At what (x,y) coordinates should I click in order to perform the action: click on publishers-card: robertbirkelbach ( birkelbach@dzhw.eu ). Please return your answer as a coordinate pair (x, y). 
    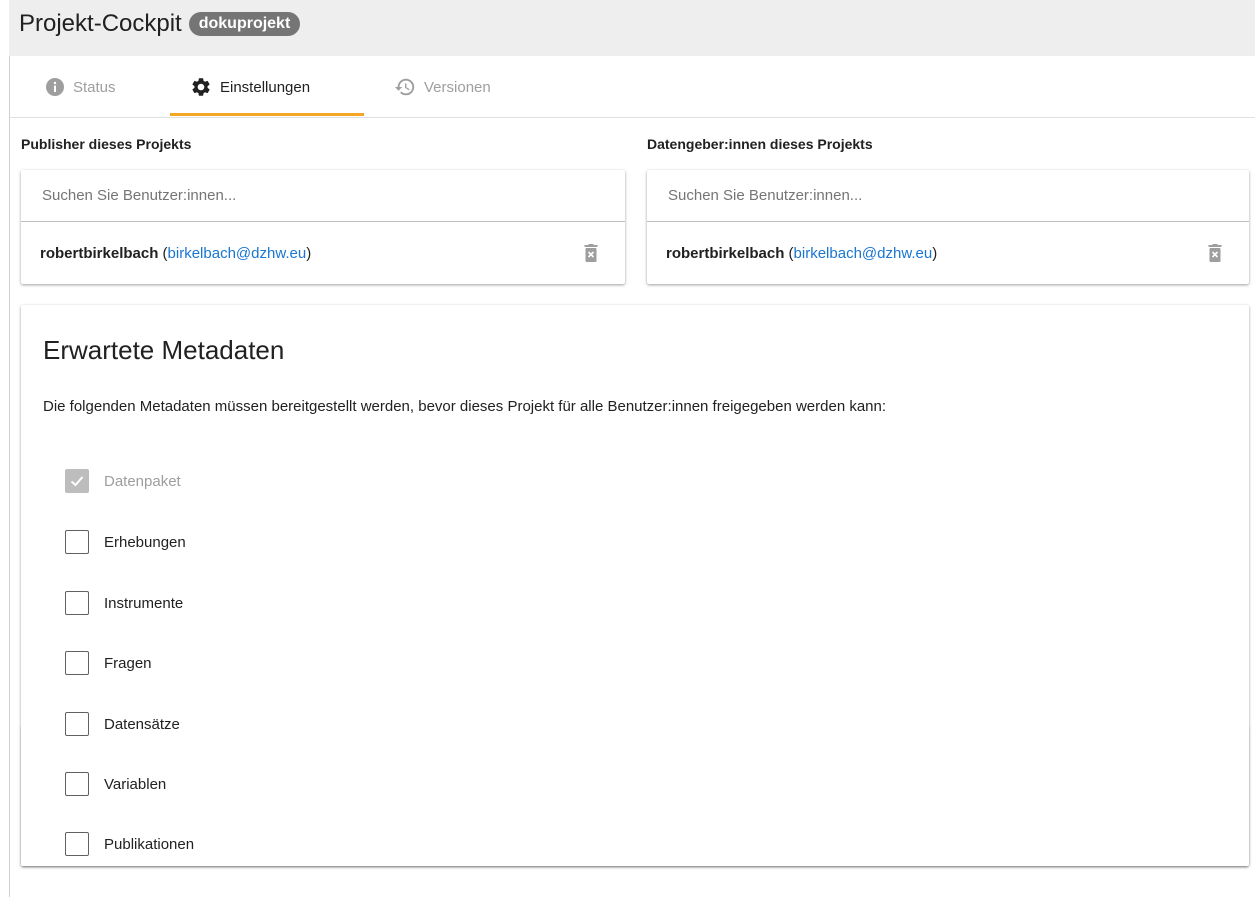
    Looking at the image, I should click on (323, 227).